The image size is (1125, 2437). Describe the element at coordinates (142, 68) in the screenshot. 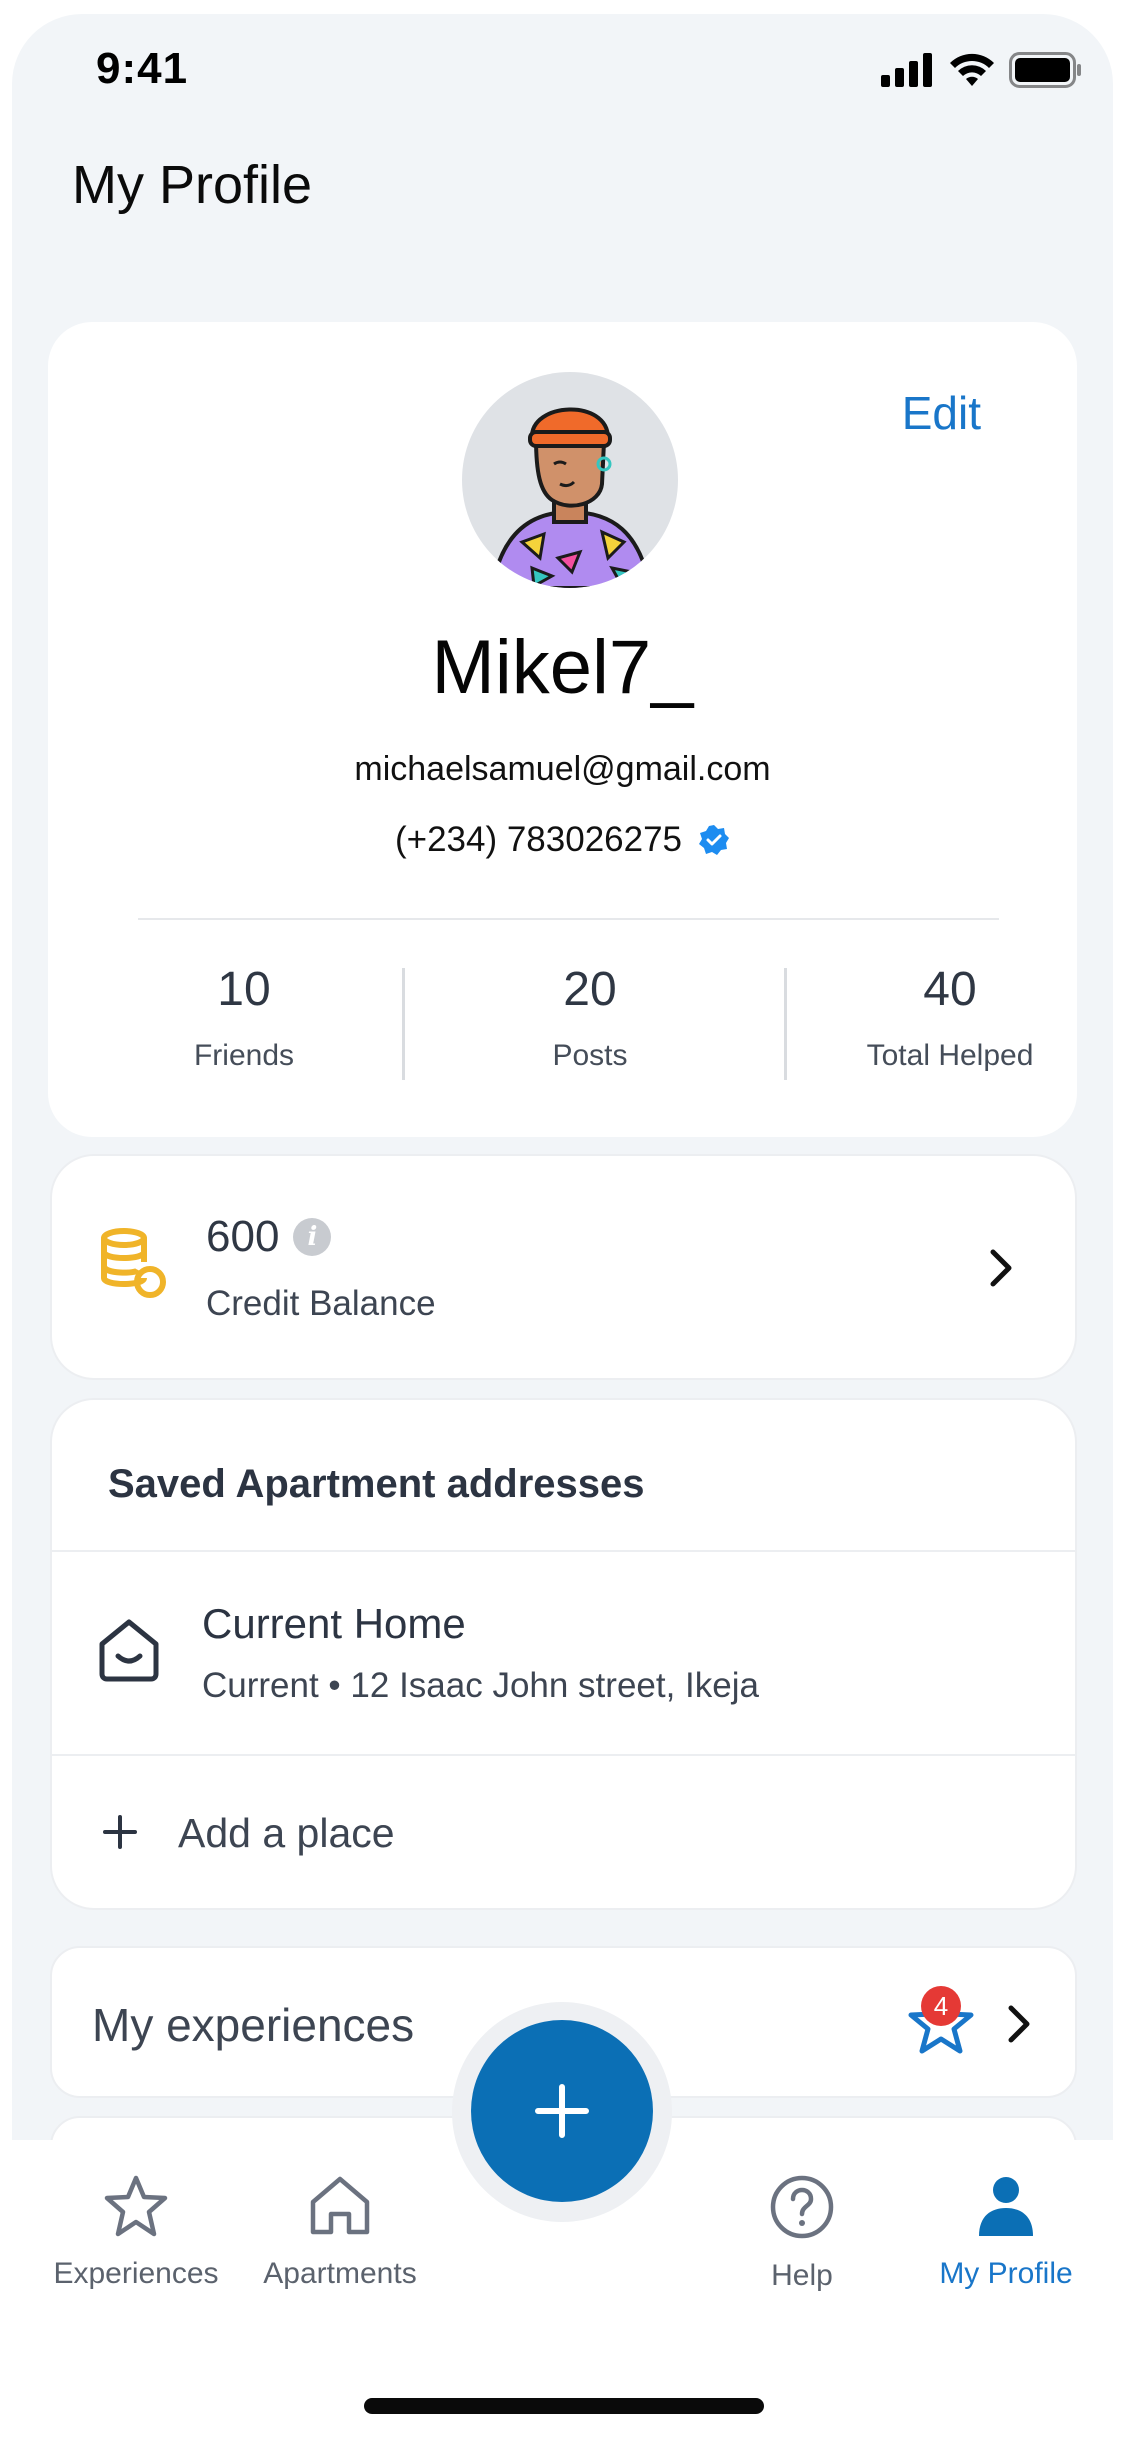

I see `status-time: 9:41` at that location.